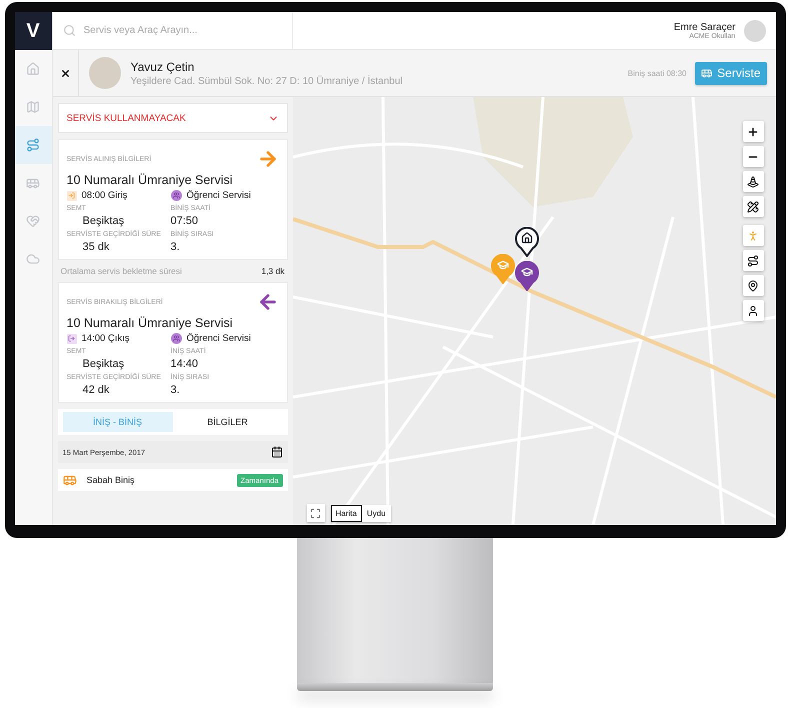 The image size is (790, 708). Describe the element at coordinates (266, 81) in the screenshot. I see `student-address: Yeşildere Cad. Sümbül Sok. No: 27 D: 10 Ümraniye / İstanbul` at that location.